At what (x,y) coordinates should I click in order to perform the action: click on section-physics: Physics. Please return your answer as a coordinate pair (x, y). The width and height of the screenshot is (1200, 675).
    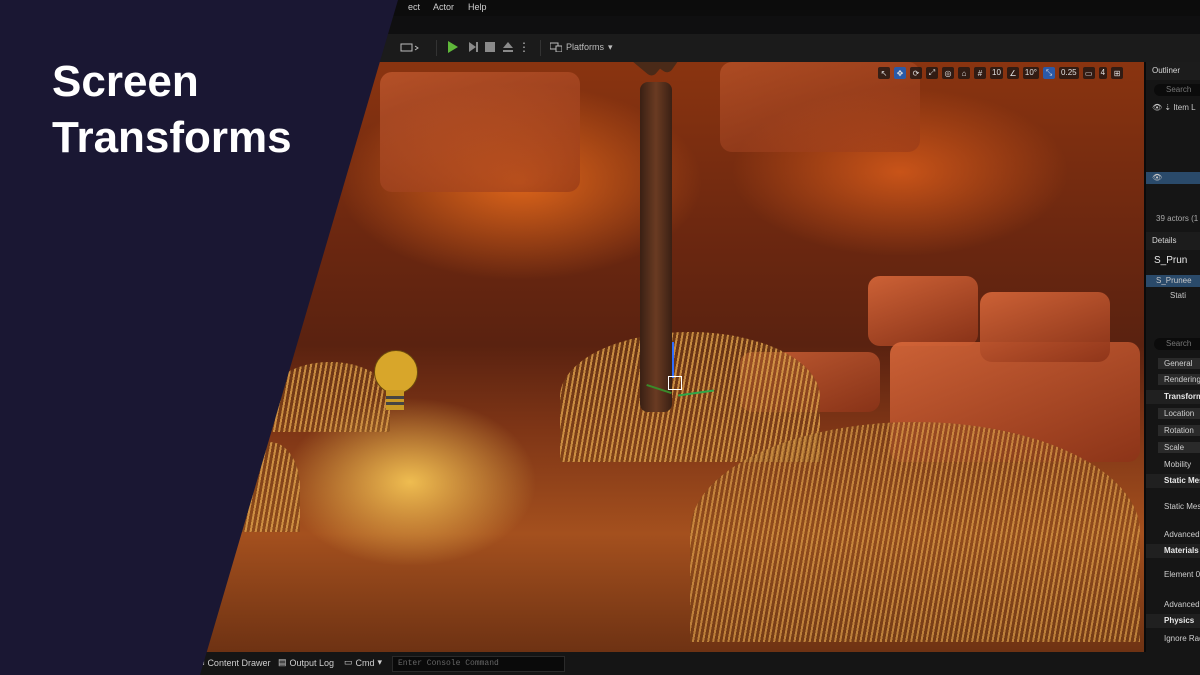
    Looking at the image, I should click on (1173, 621).